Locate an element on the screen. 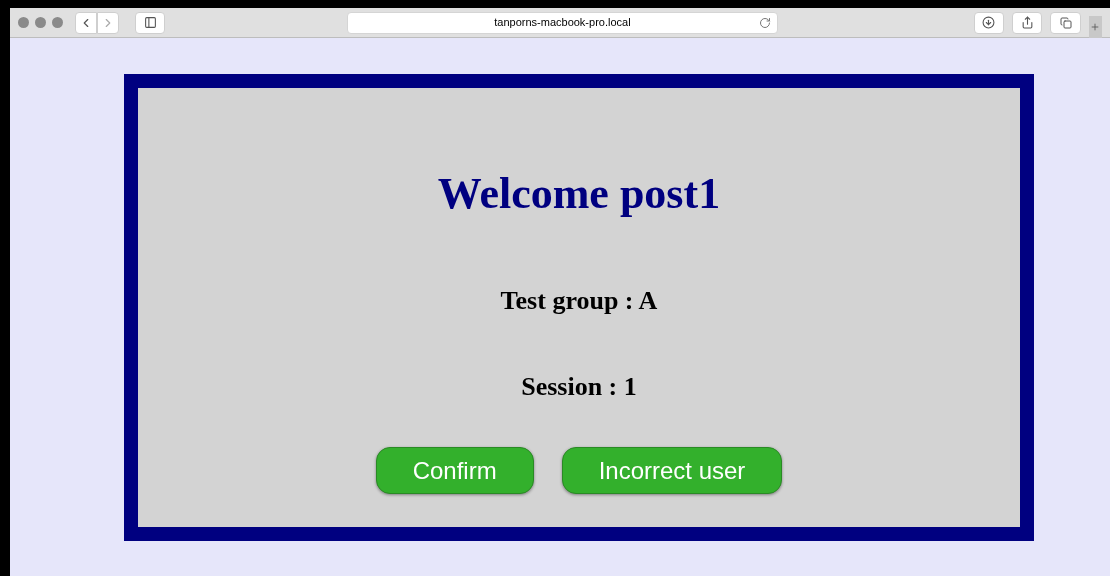 The width and height of the screenshot is (1110, 576). incorrect-user-button: Incorrect user is located at coordinates (672, 470).